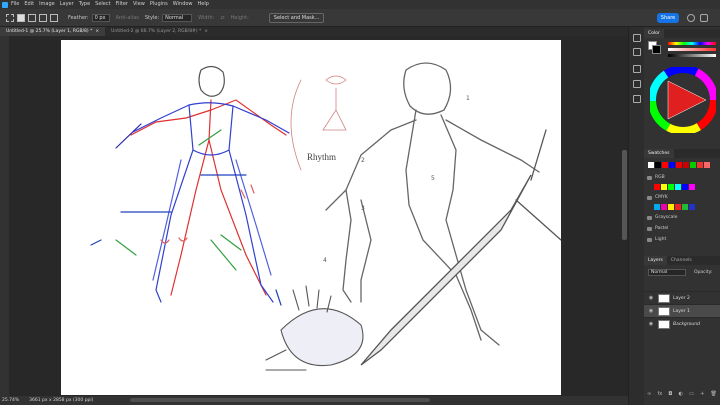 This screenshot has height=405, width=720. What do you see at coordinates (659, 153) in the screenshot?
I see `tab-swatches: Swatches` at bounding box center [659, 153].